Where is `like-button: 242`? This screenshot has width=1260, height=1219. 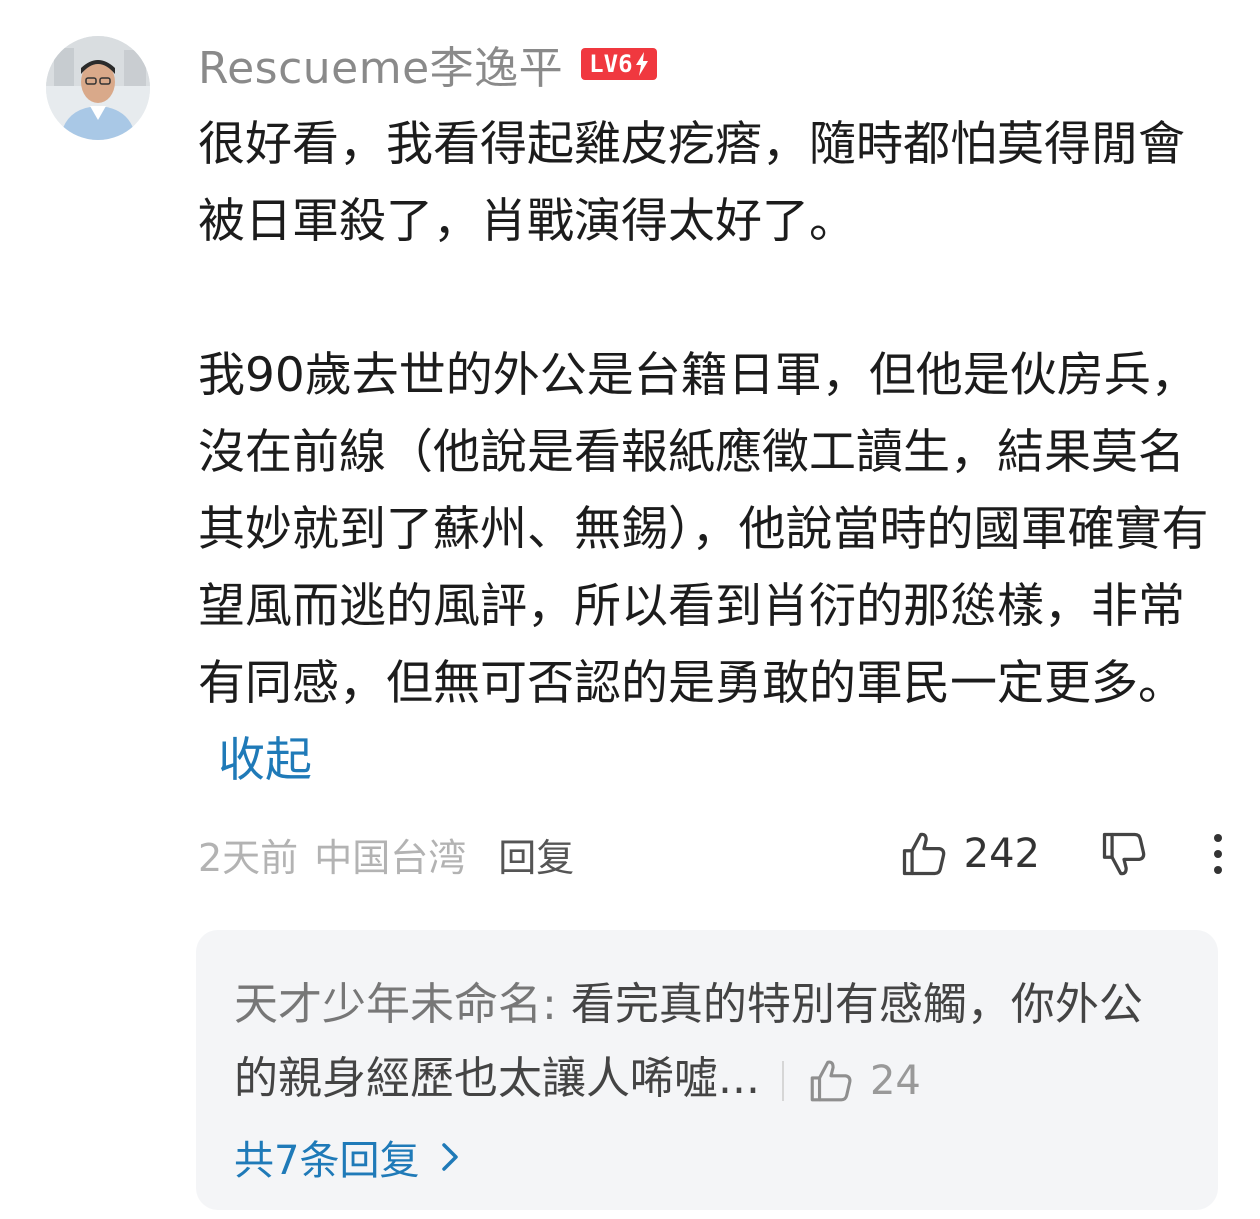
like-button: 242 is located at coordinates (969, 854).